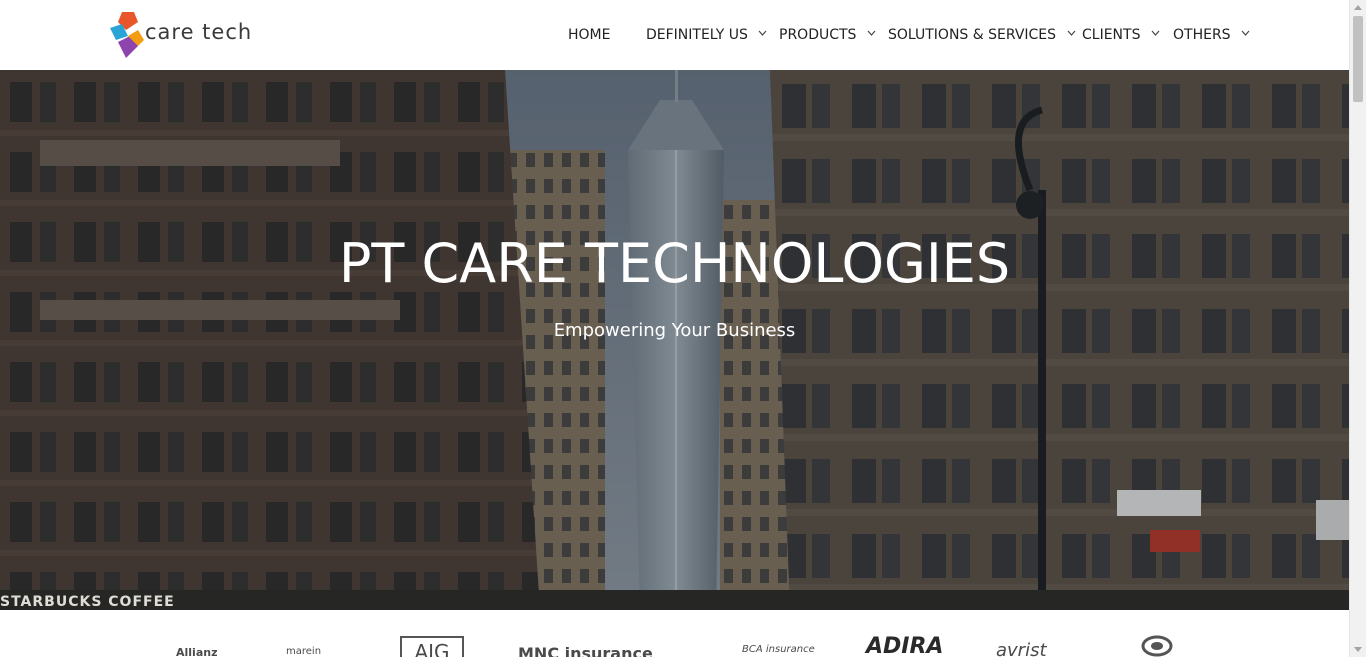 The width and height of the screenshot is (1366, 657). Describe the element at coordinates (905, 645) in the screenshot. I see `client-logo-adira: ADIRA` at that location.